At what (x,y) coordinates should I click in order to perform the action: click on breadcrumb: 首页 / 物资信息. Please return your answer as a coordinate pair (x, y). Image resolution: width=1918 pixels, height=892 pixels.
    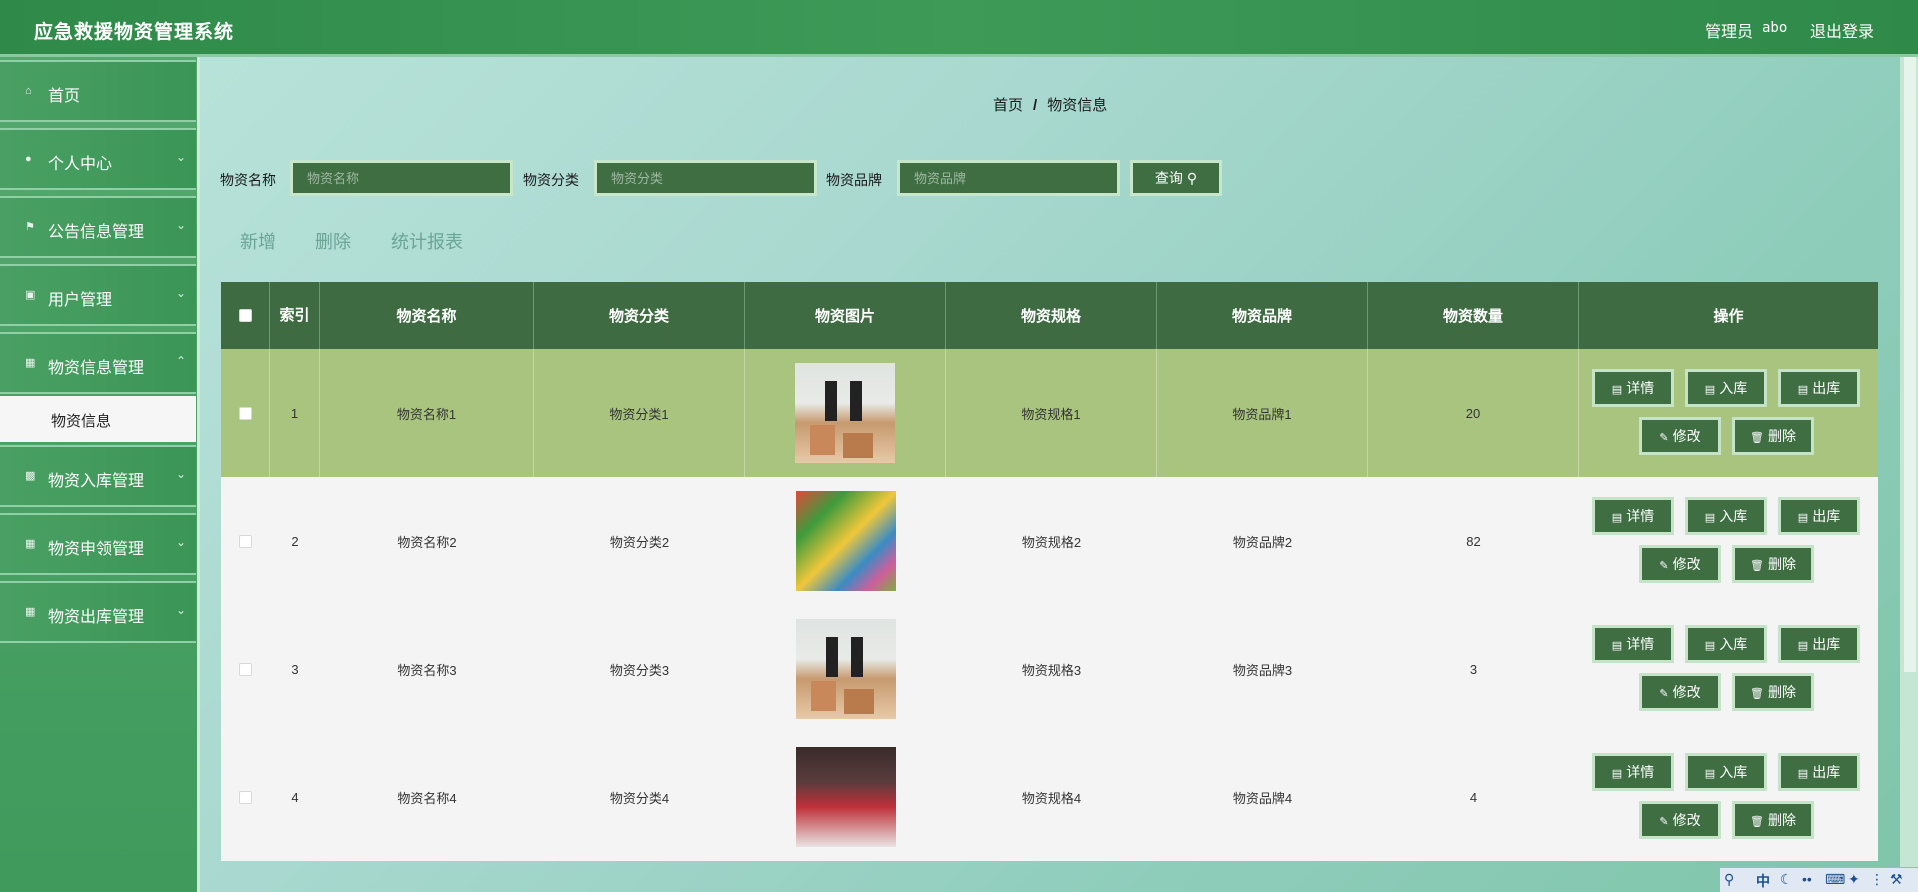
    Looking at the image, I should click on (1050, 104).